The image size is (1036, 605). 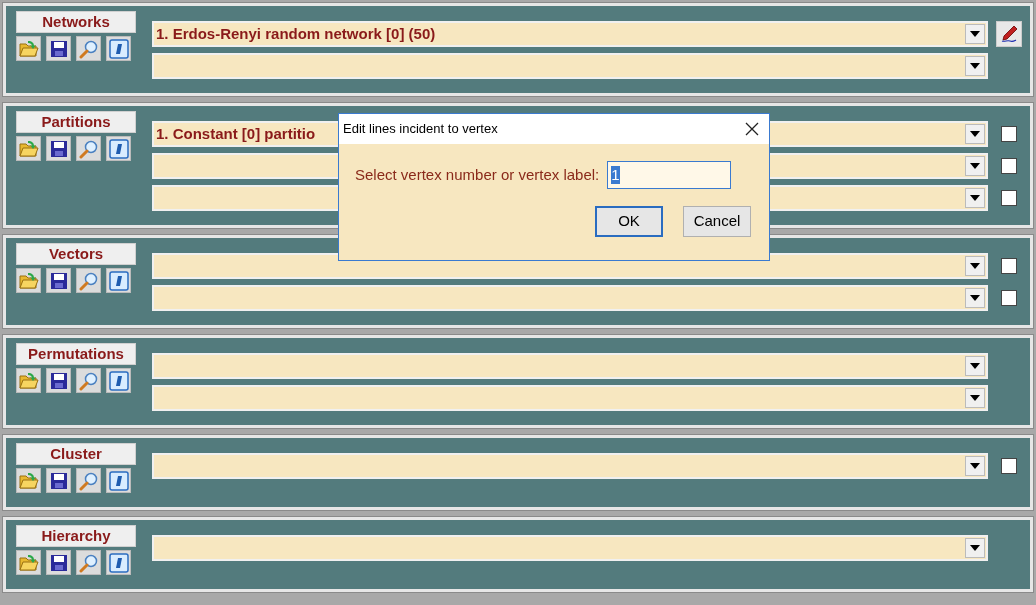 What do you see at coordinates (477, 174) in the screenshot?
I see `field-label: Select vertex number or vertex label:` at bounding box center [477, 174].